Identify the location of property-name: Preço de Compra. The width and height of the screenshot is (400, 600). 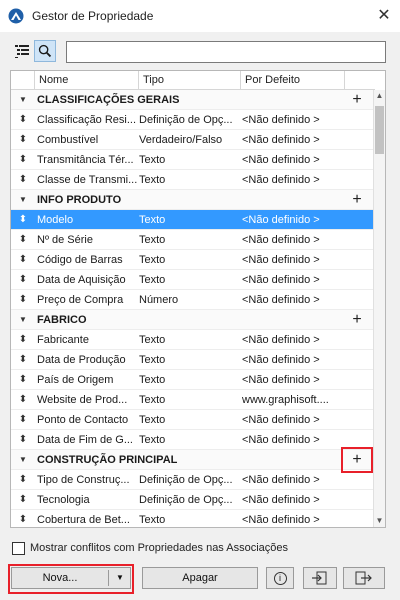
(80, 300).